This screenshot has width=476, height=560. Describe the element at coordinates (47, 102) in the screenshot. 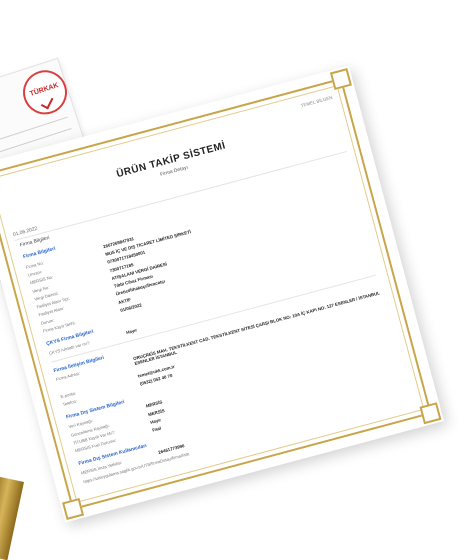

I see `check-icon` at that location.